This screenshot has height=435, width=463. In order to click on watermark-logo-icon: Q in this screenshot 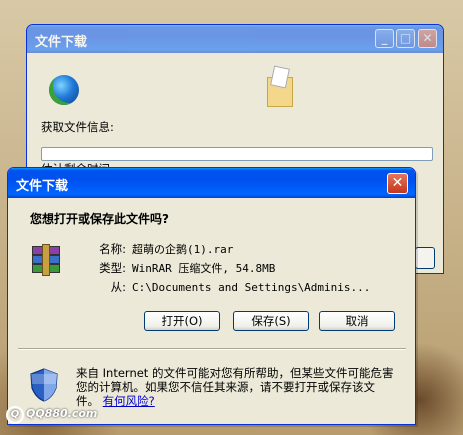, I will do `click(15, 415)`.